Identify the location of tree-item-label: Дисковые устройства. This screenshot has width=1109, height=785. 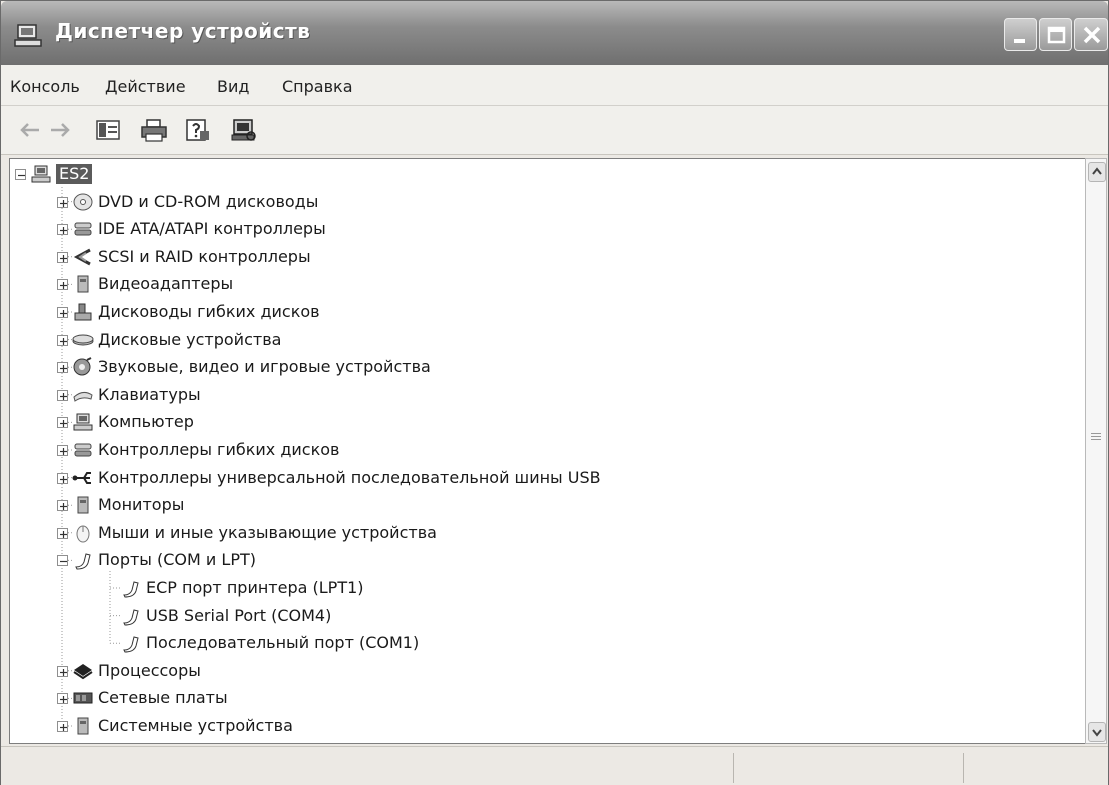
(190, 339).